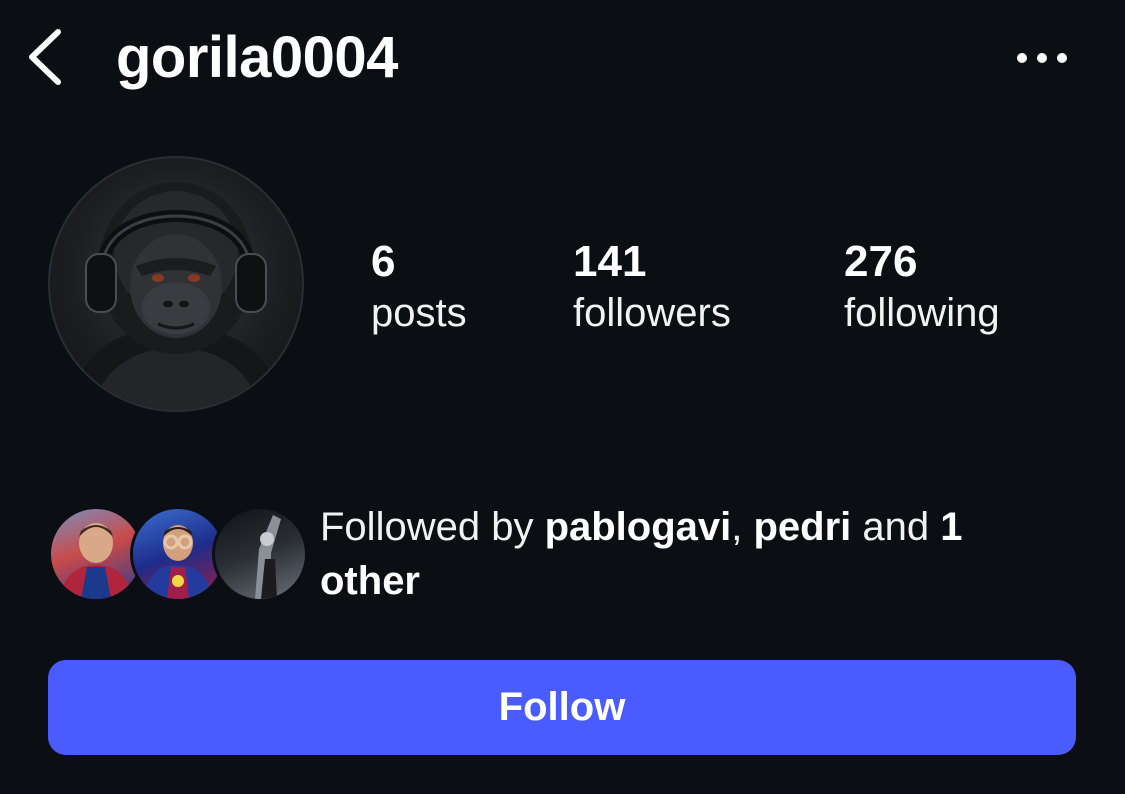  I want to click on mutual-user-pedri: pedri, so click(803, 527).